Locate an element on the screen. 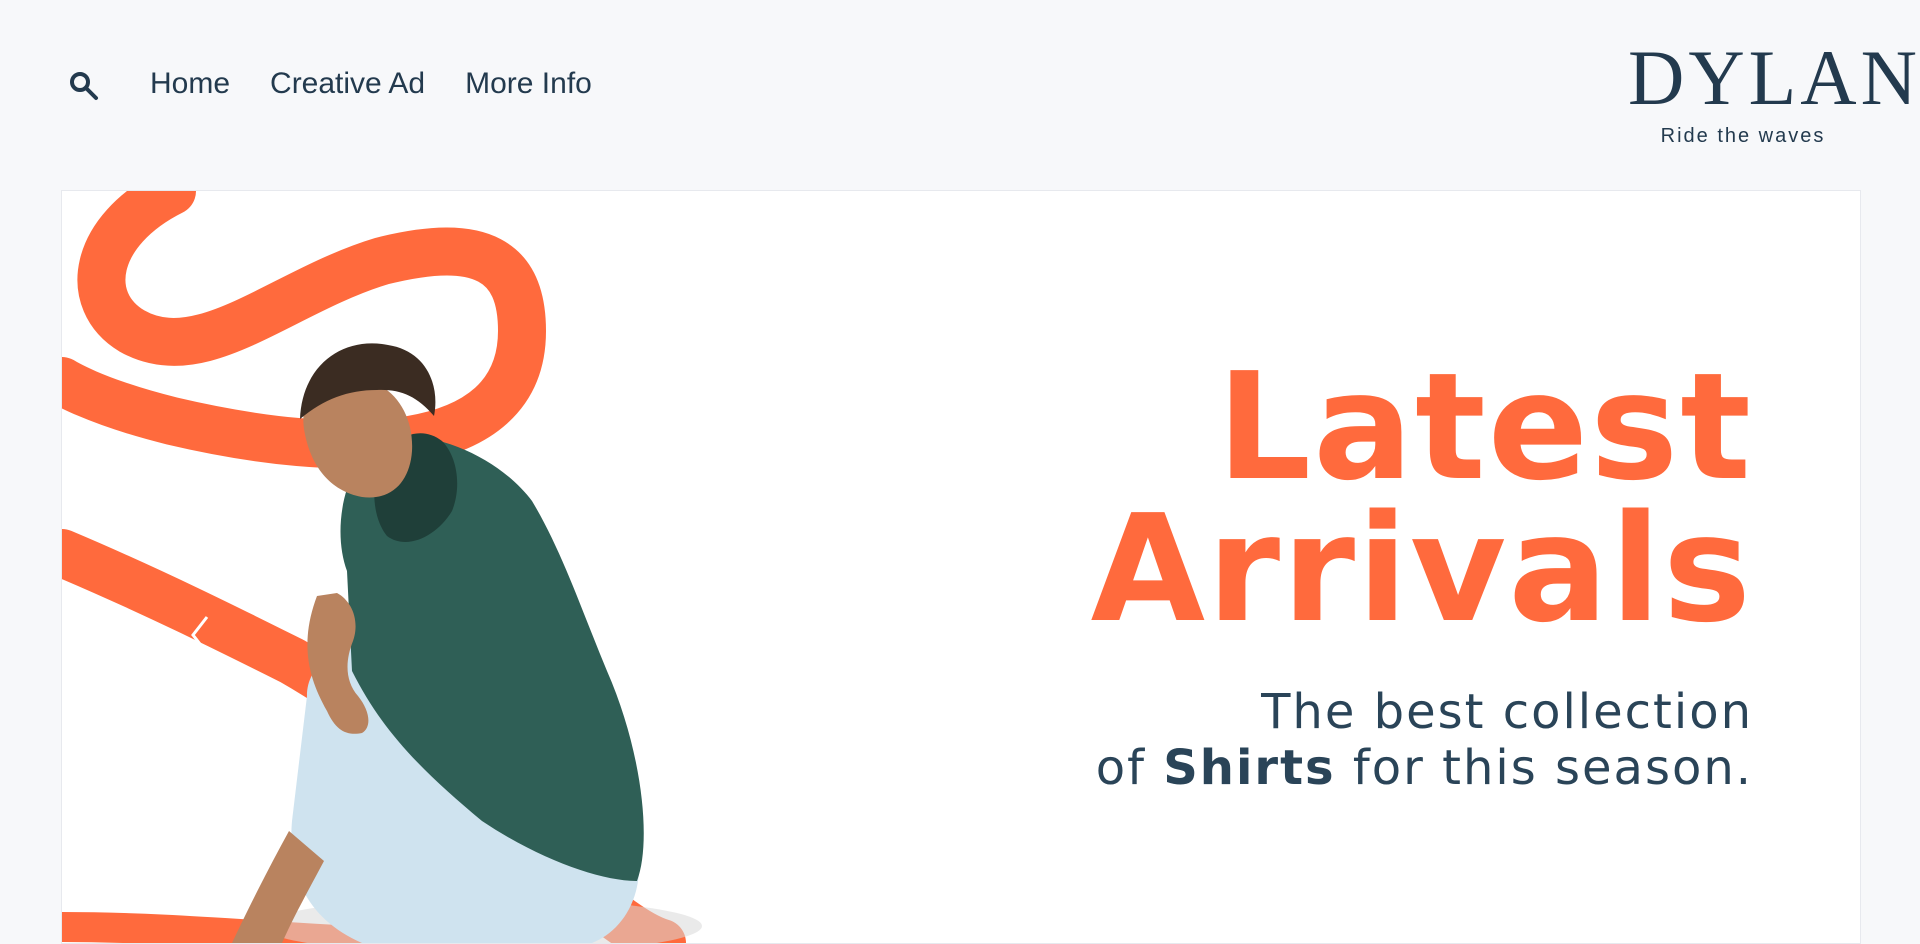  hero-subtitle-line-1: The best collection is located at coordinates (1507, 712).